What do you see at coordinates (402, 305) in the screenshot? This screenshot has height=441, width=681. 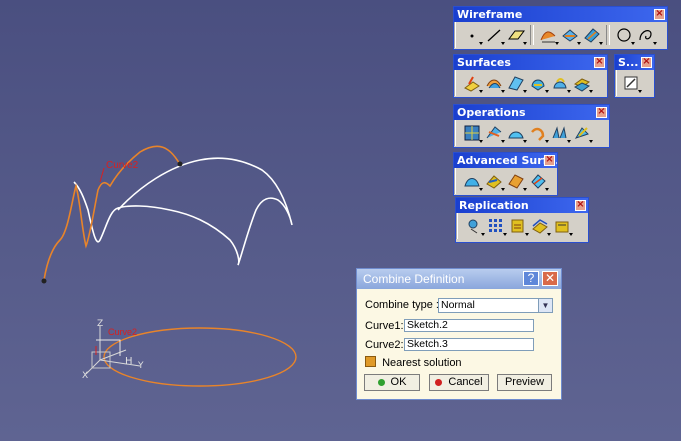 I see `combine-type-label: Combine type :` at bounding box center [402, 305].